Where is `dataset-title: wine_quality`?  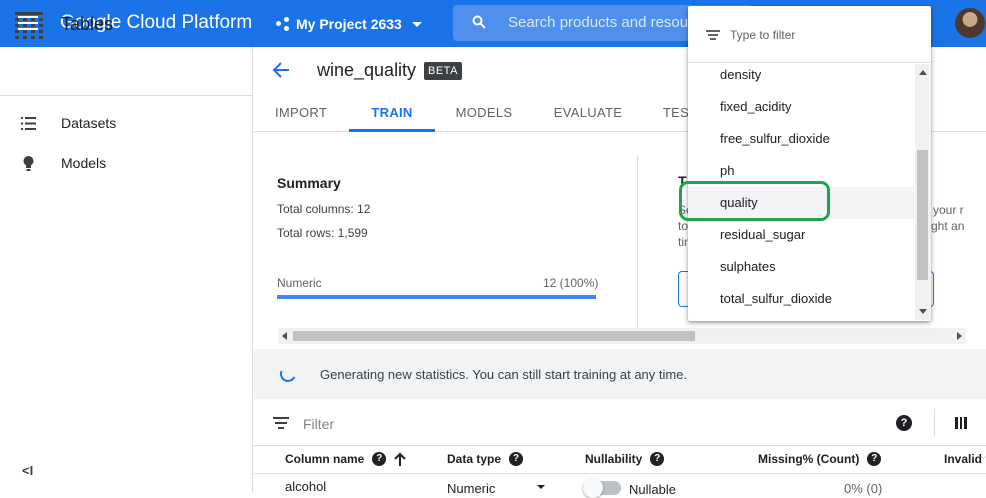 dataset-title: wine_quality is located at coordinates (367, 70).